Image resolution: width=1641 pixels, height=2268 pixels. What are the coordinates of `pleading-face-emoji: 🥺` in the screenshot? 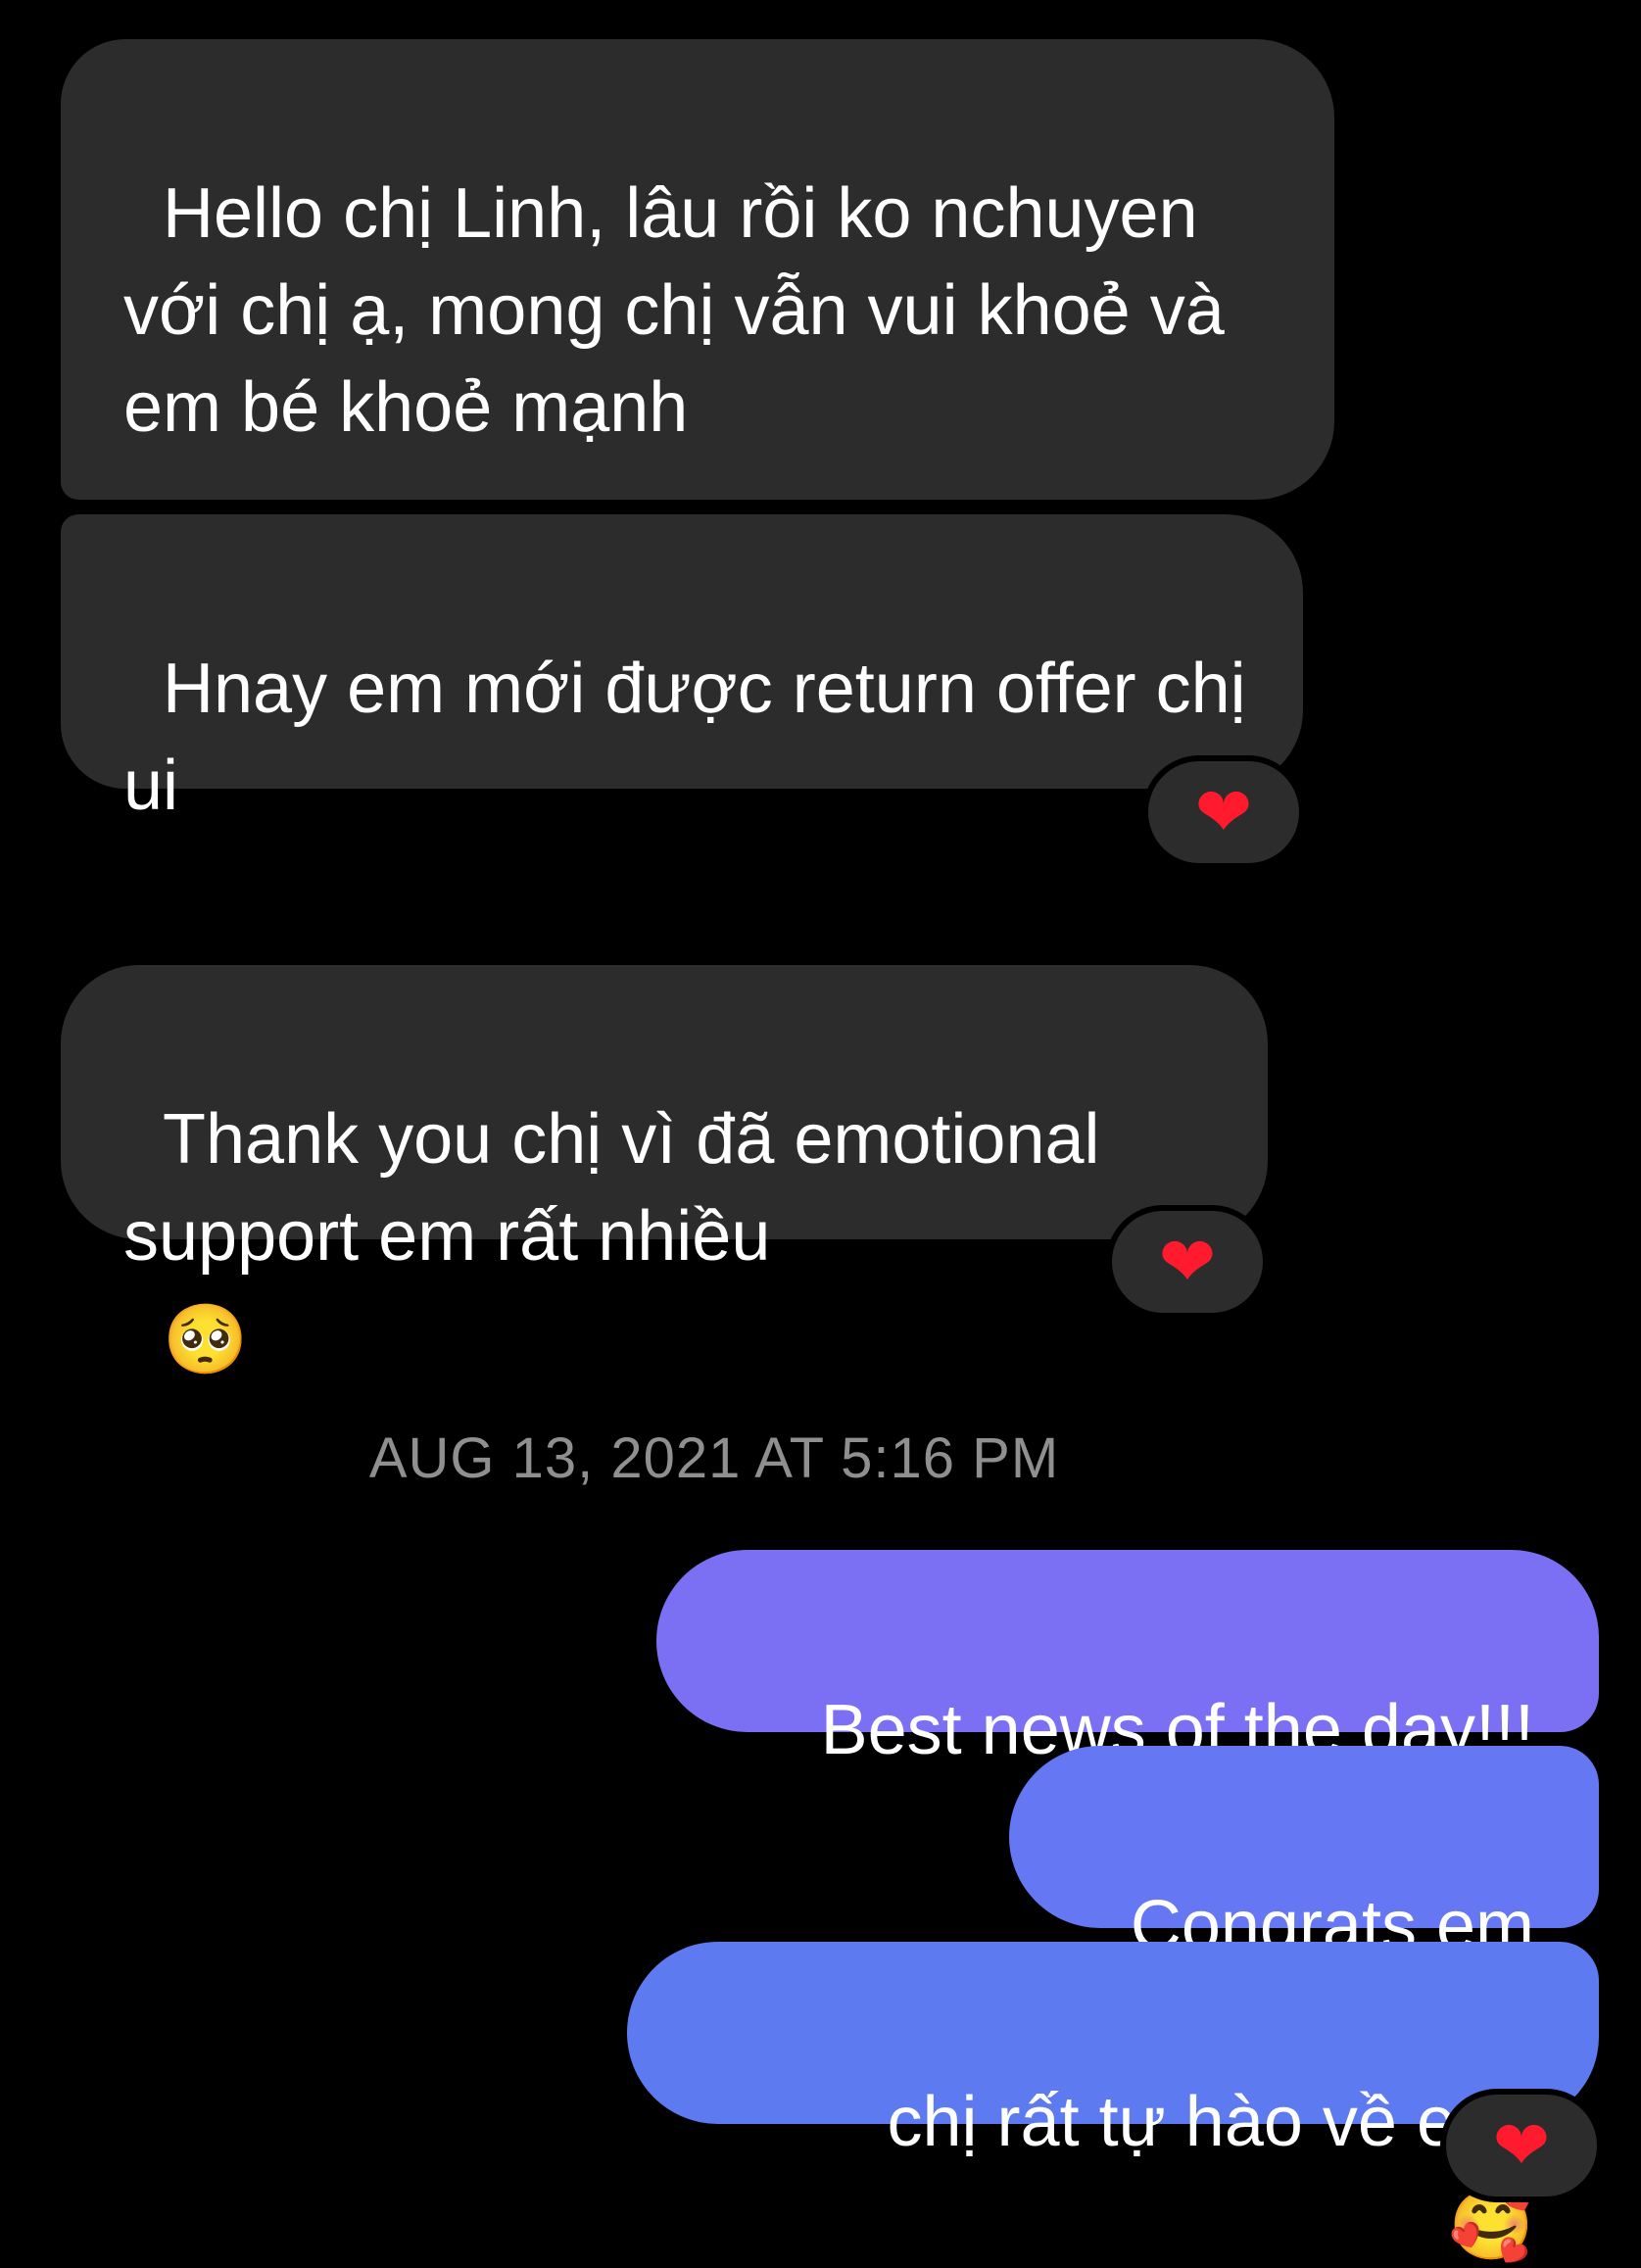 It's located at (206, 1339).